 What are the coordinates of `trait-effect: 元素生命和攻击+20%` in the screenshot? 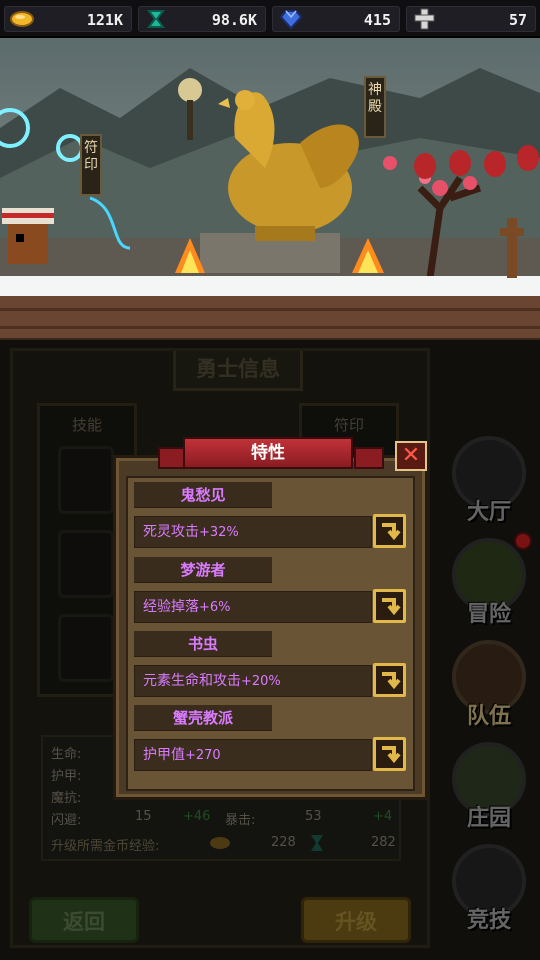 It's located at (253, 681).